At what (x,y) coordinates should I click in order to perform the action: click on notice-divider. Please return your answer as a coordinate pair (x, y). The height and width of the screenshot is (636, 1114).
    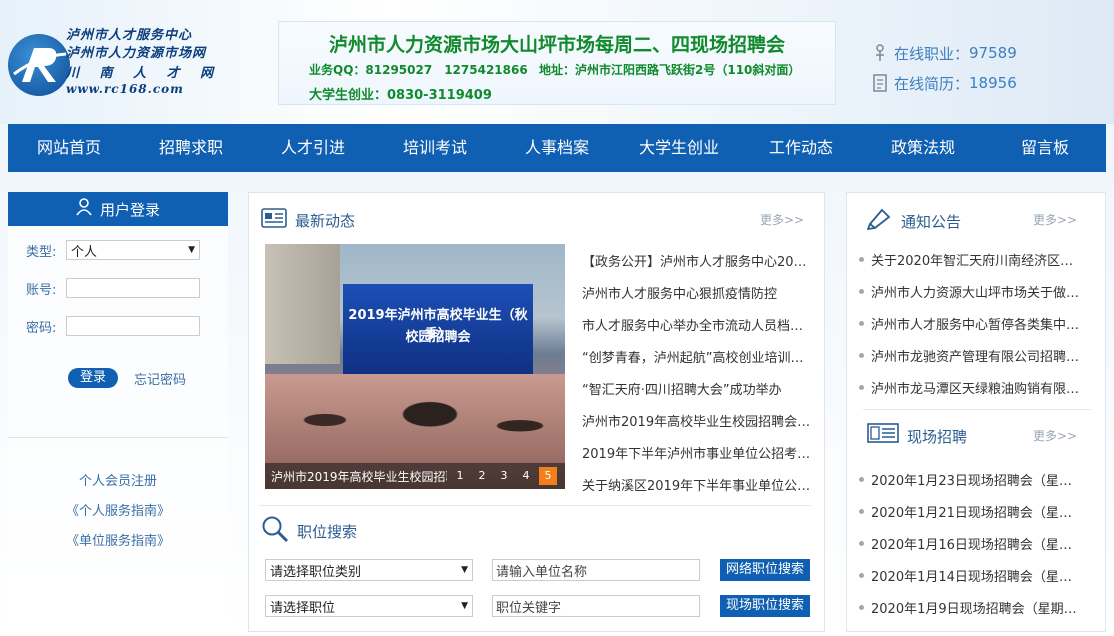
    Looking at the image, I should click on (977, 409).